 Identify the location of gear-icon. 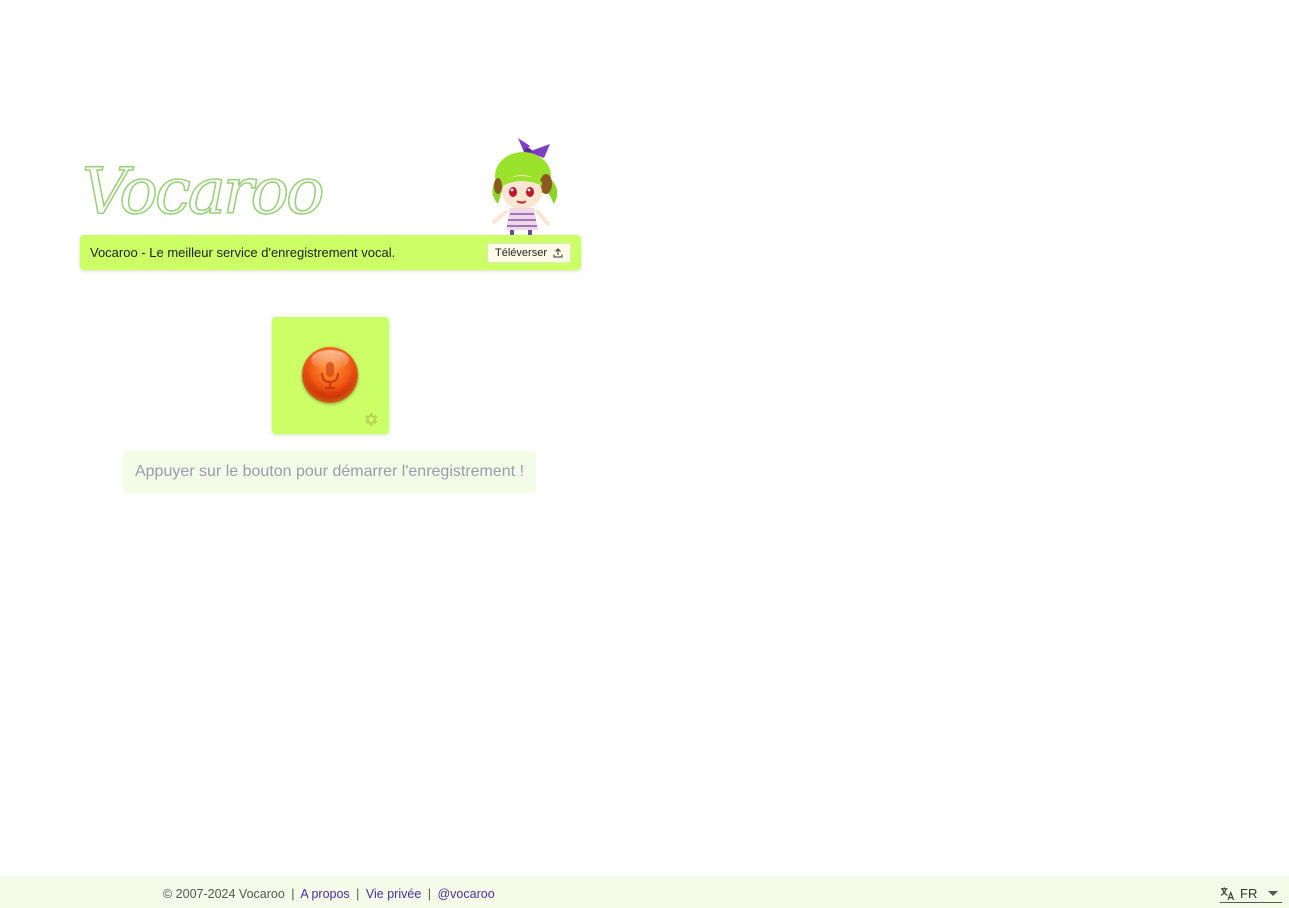
(370, 419).